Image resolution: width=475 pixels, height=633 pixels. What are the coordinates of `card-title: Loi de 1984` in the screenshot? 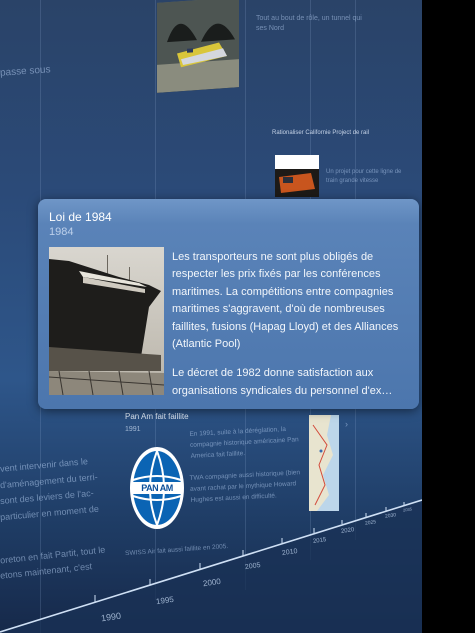 It's located at (80, 217).